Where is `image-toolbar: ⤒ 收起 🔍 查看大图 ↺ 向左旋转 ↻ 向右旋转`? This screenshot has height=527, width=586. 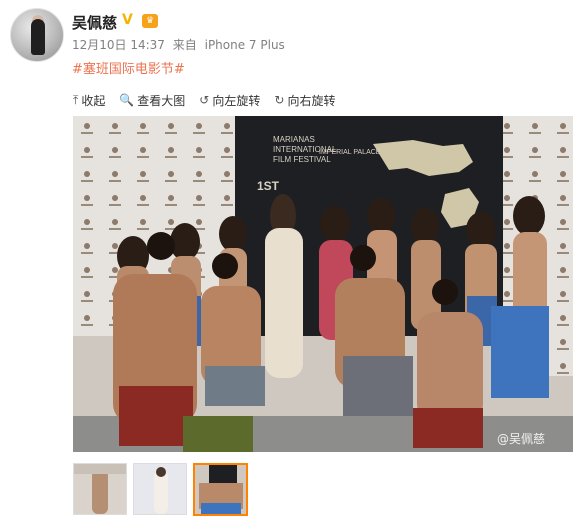
image-toolbar: ⤒ 收起 🔍 查看大图 ↺ 向左旋转 ↻ 向右旋转 is located at coordinates (211, 100).